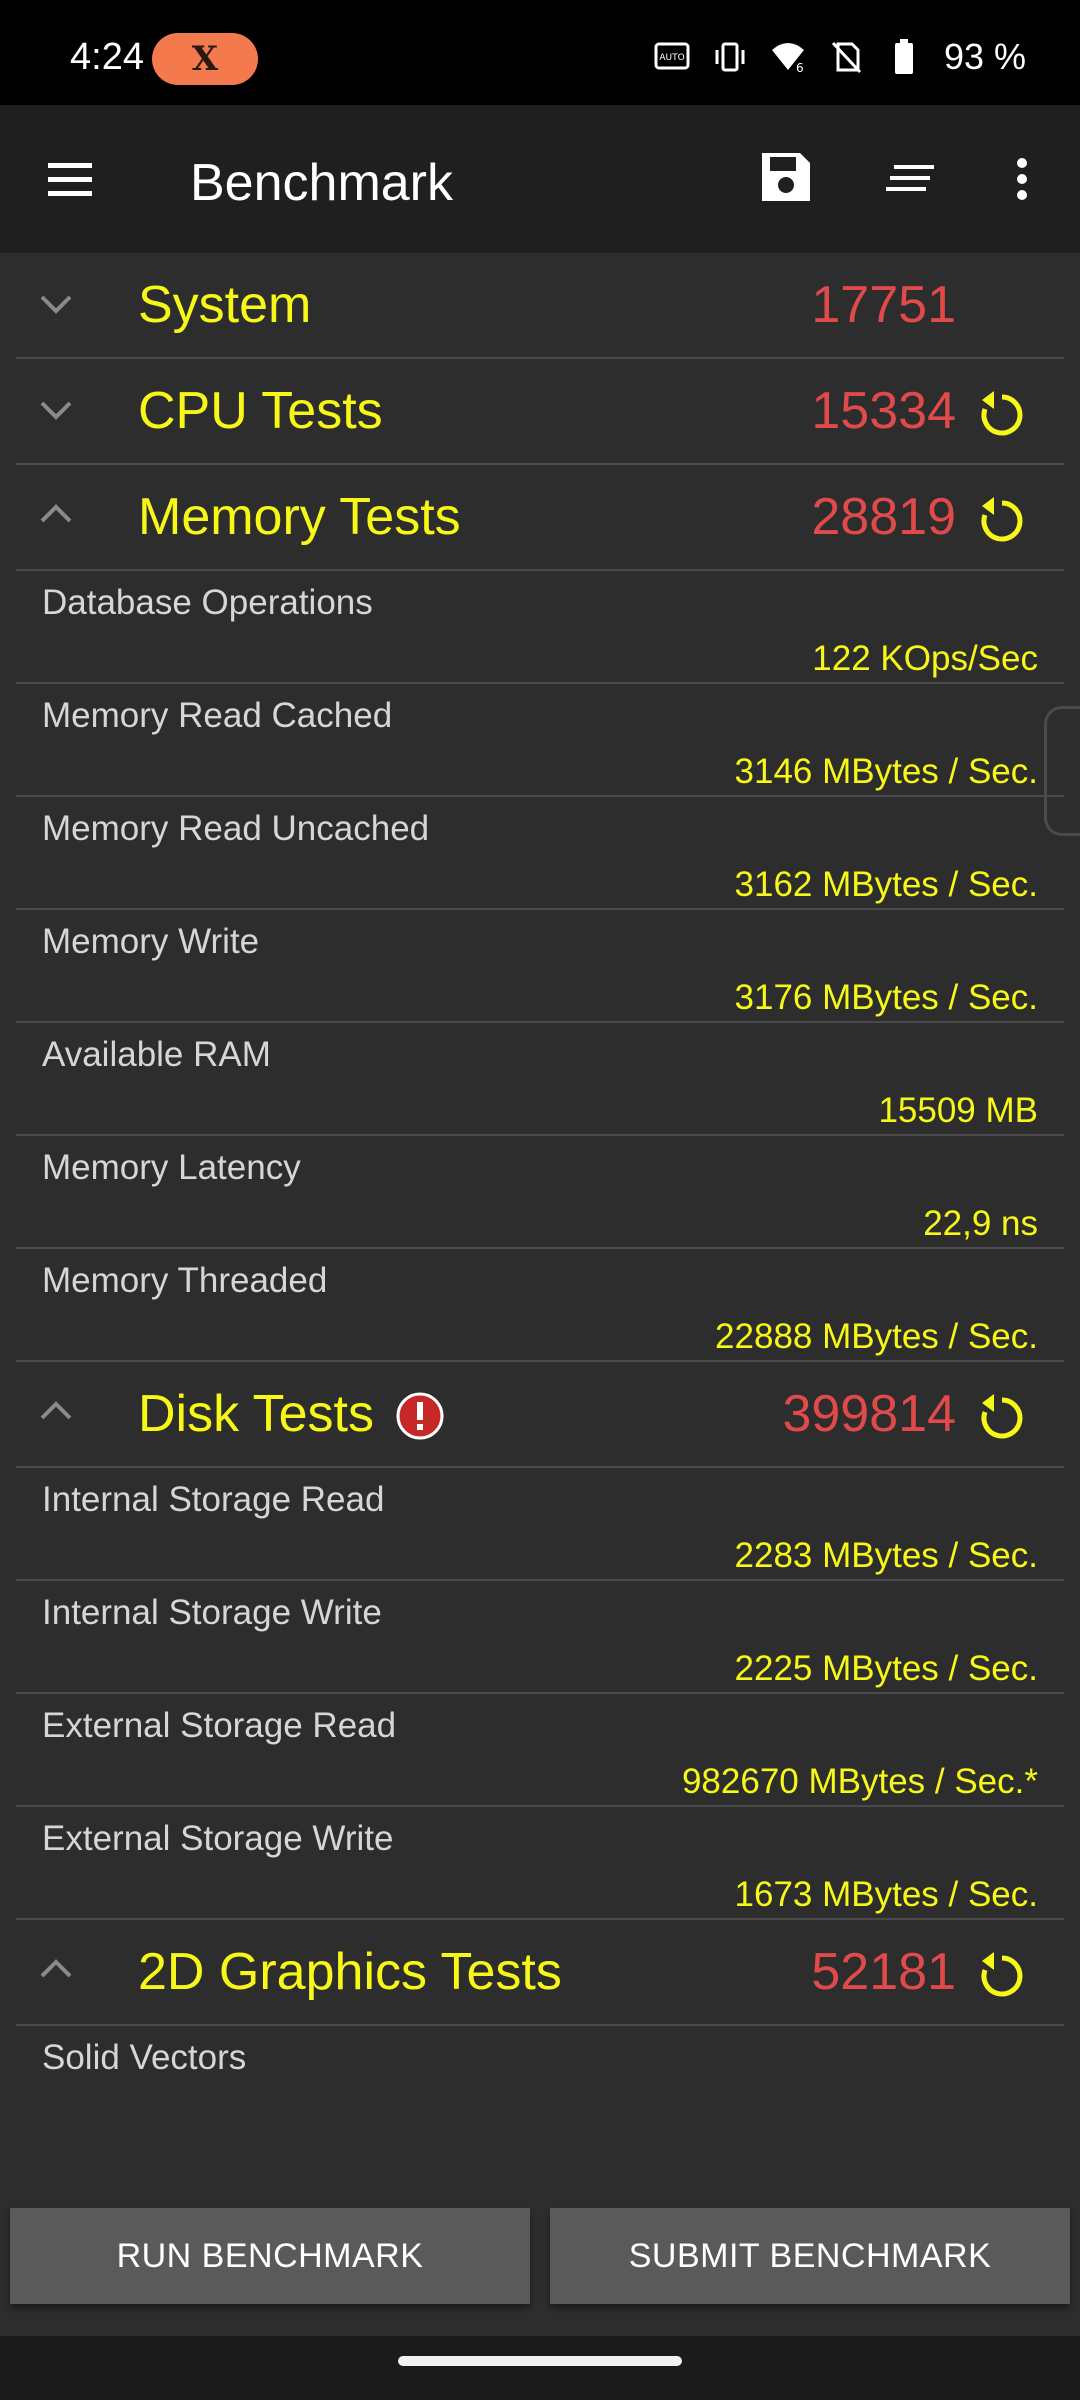  I want to click on list-item: Database Operations 122 KOps/Sec, so click(540, 627).